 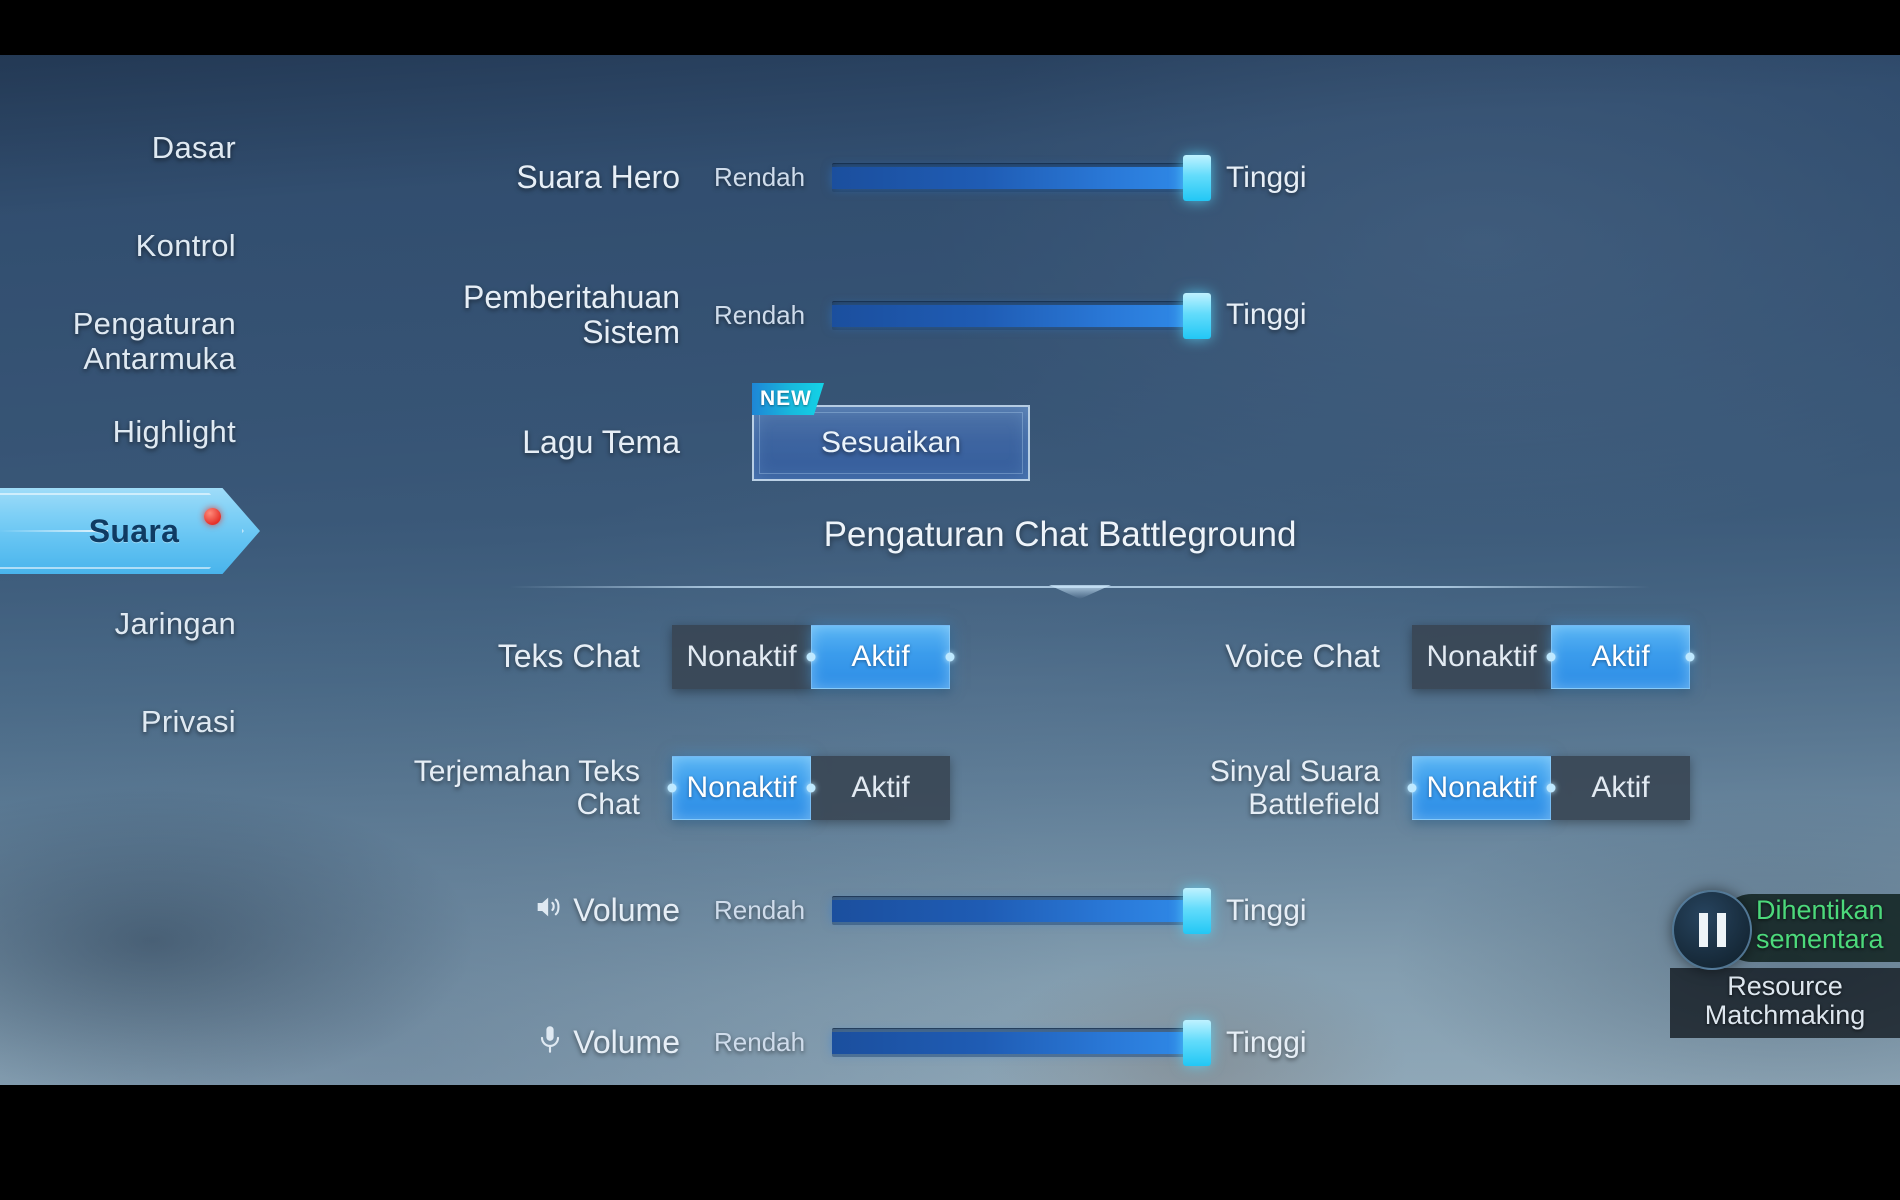 I want to click on customize-theme-song-button: NEW Sesuaikan, so click(x=891, y=432).